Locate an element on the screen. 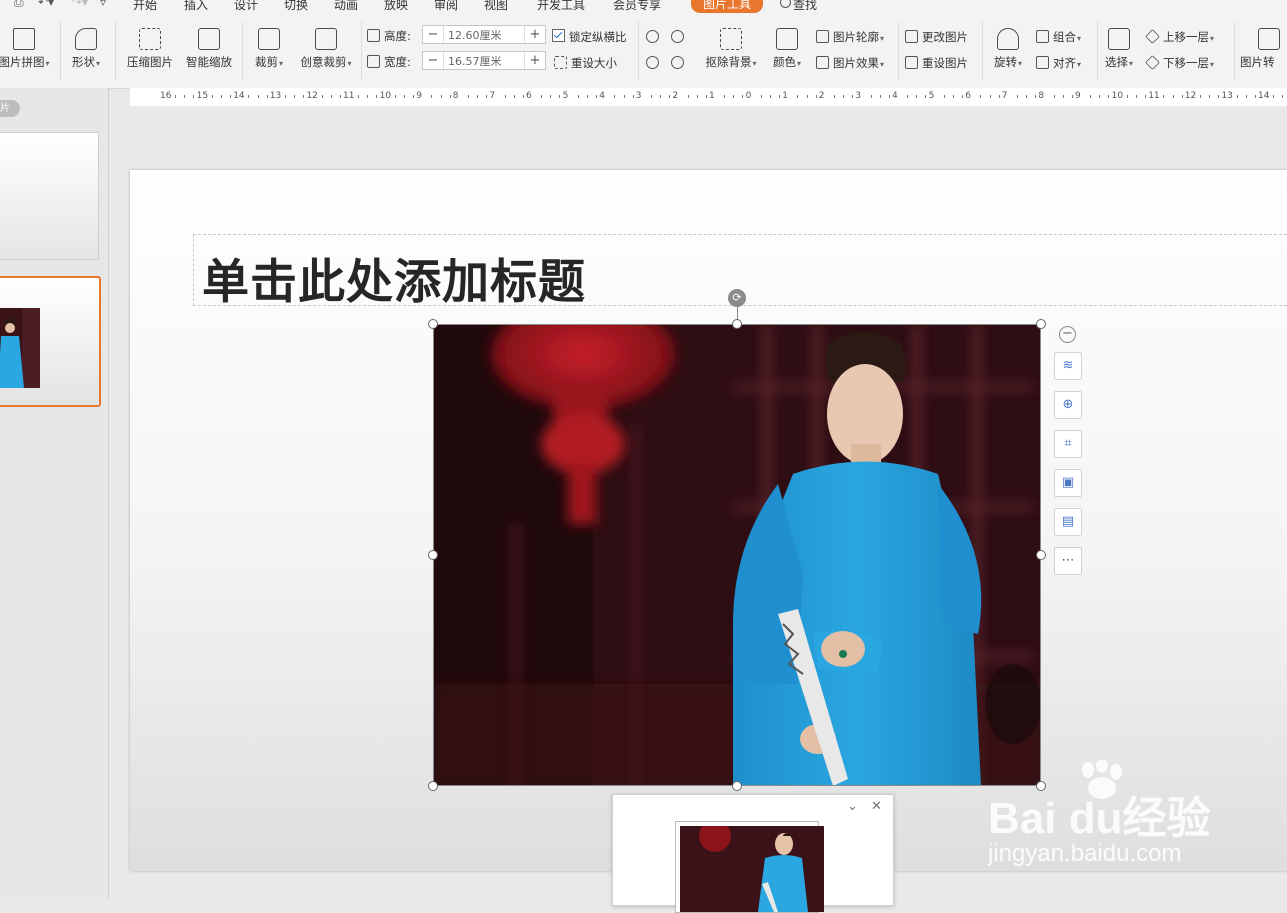 The width and height of the screenshot is (1287, 913). tab-member: 会员专享 is located at coordinates (637, 6).